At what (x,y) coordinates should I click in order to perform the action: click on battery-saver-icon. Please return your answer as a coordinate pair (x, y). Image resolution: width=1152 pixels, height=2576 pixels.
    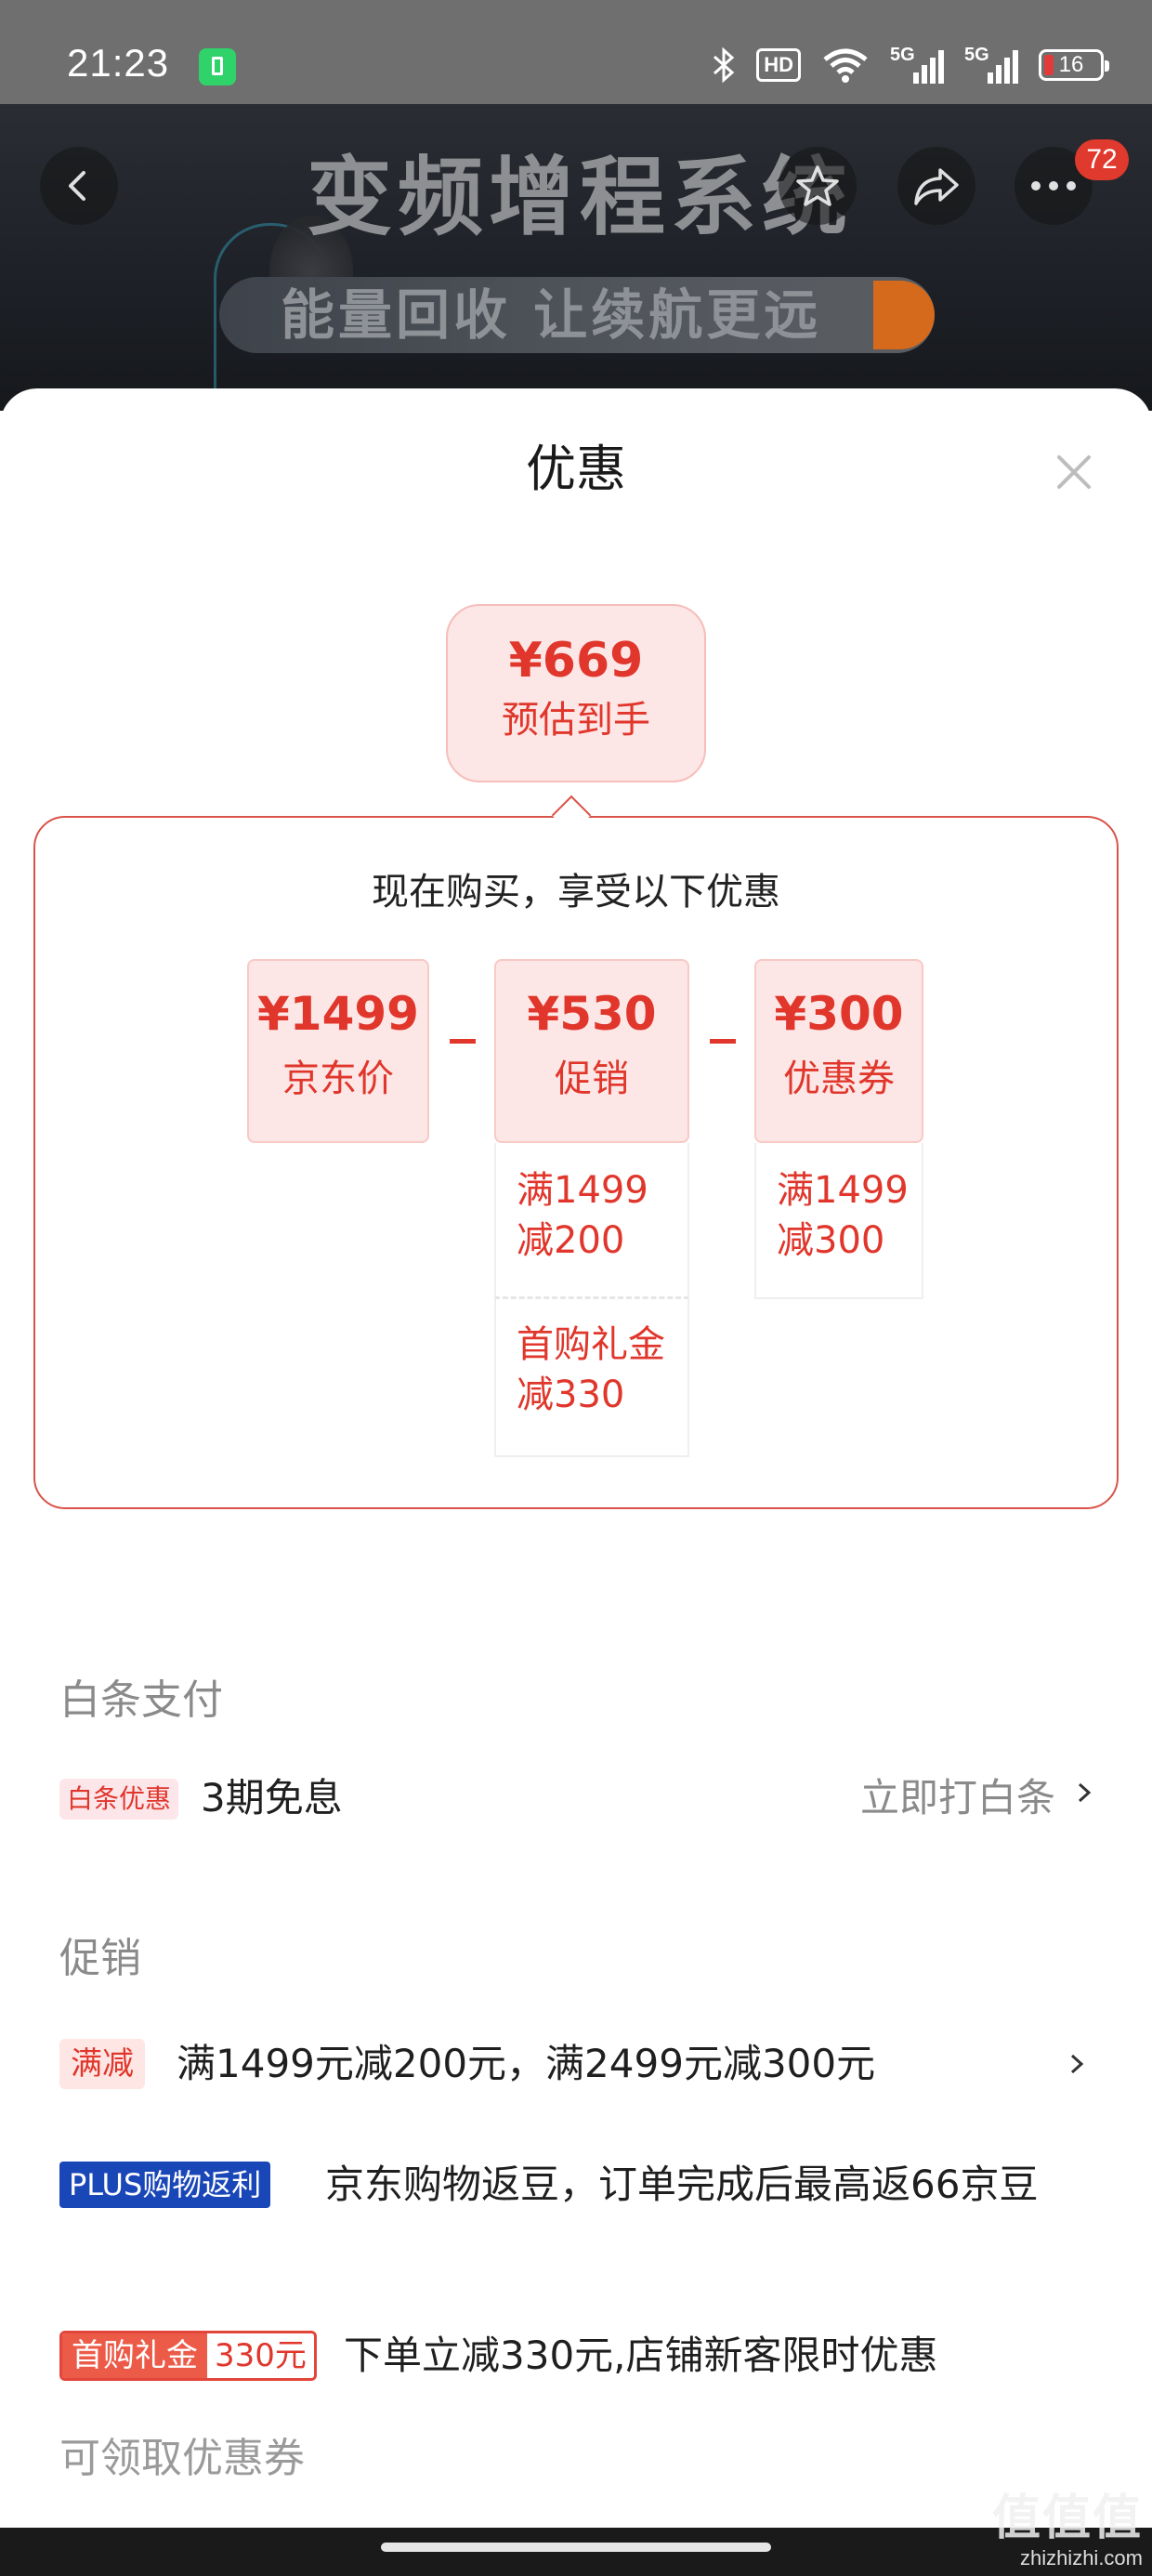
    Looking at the image, I should click on (217, 66).